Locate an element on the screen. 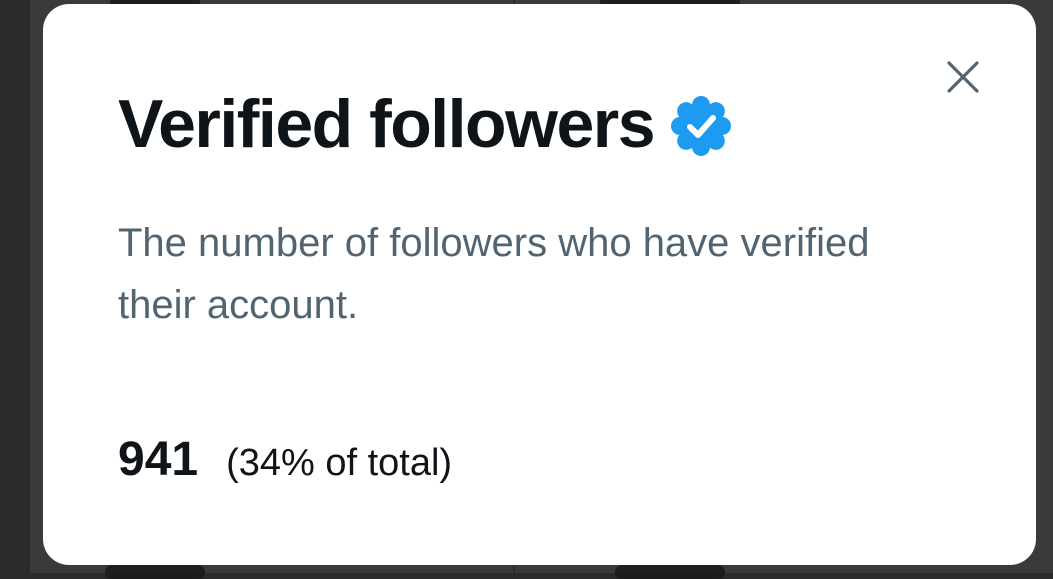 The width and height of the screenshot is (1053, 579). verified-followers-count: 941 is located at coordinates (158, 459).